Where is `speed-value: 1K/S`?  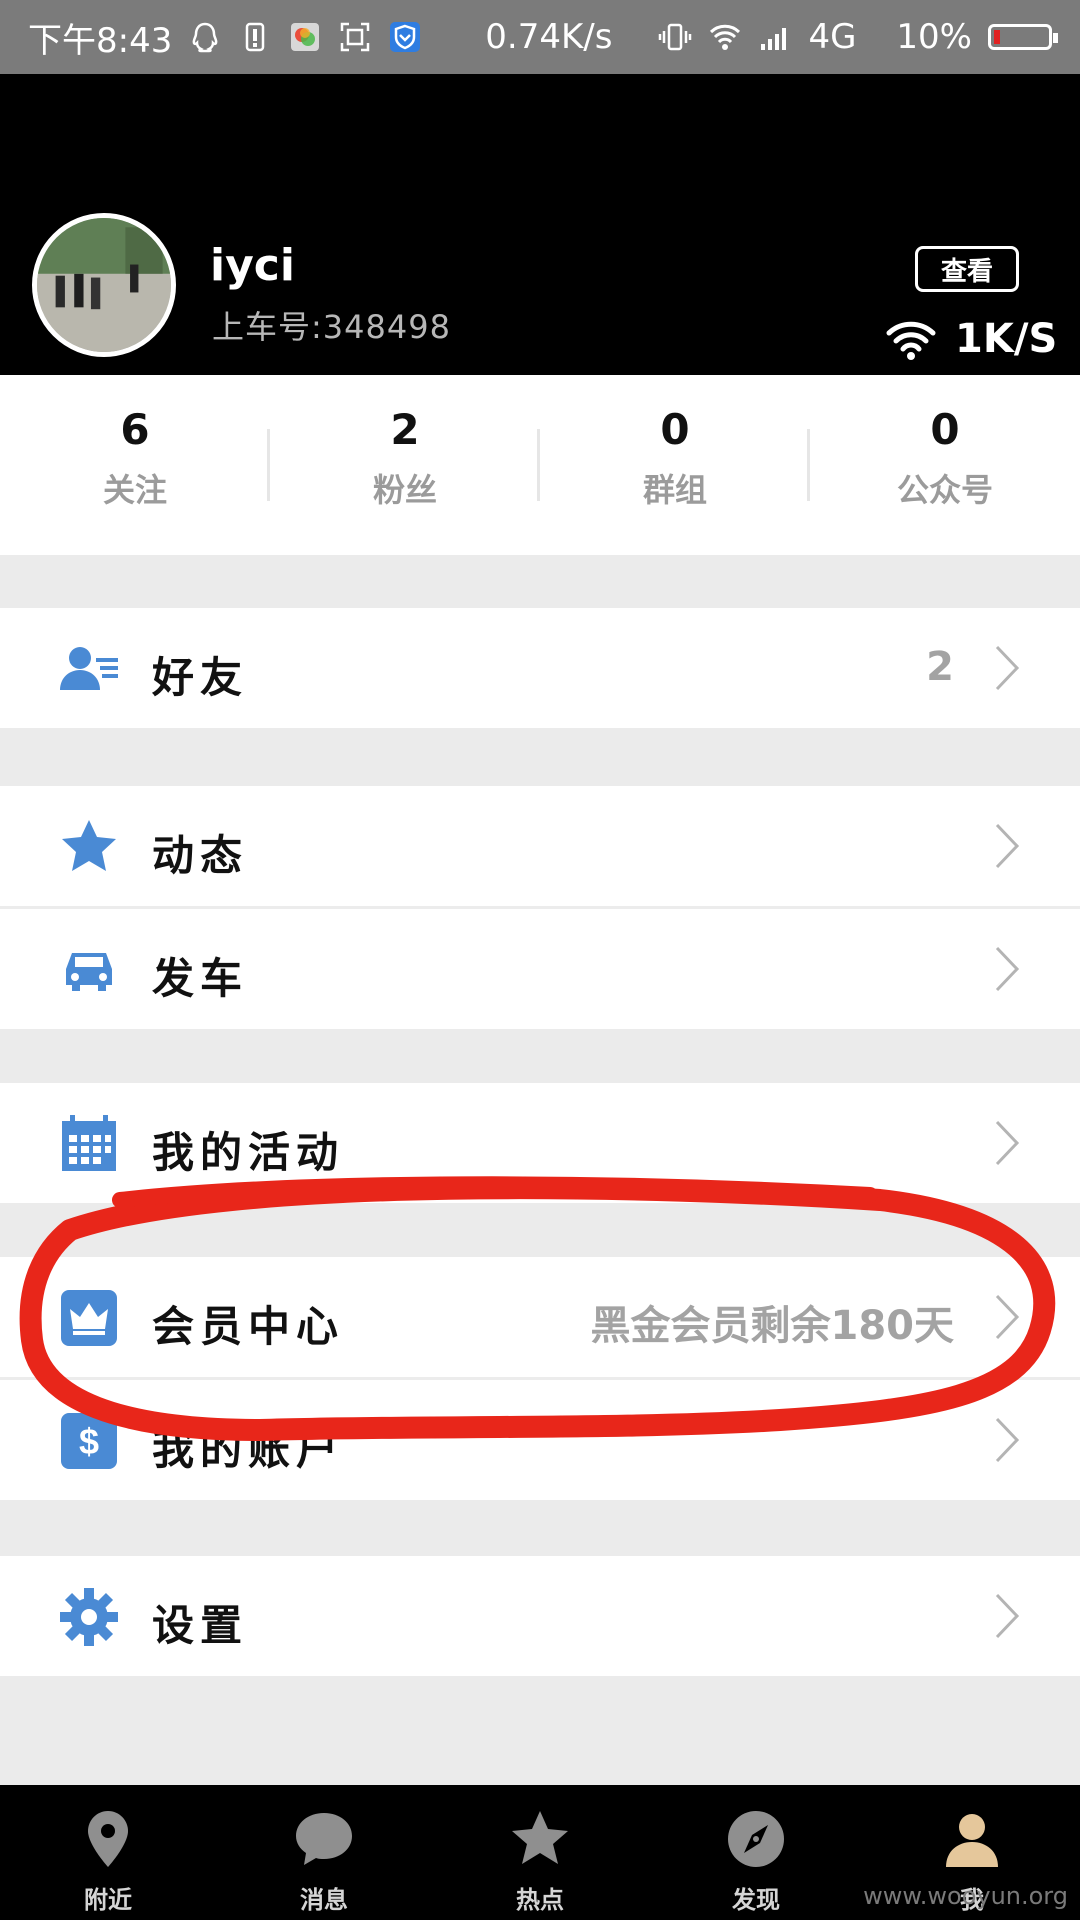
speed-value: 1K/S is located at coordinates (1006, 339).